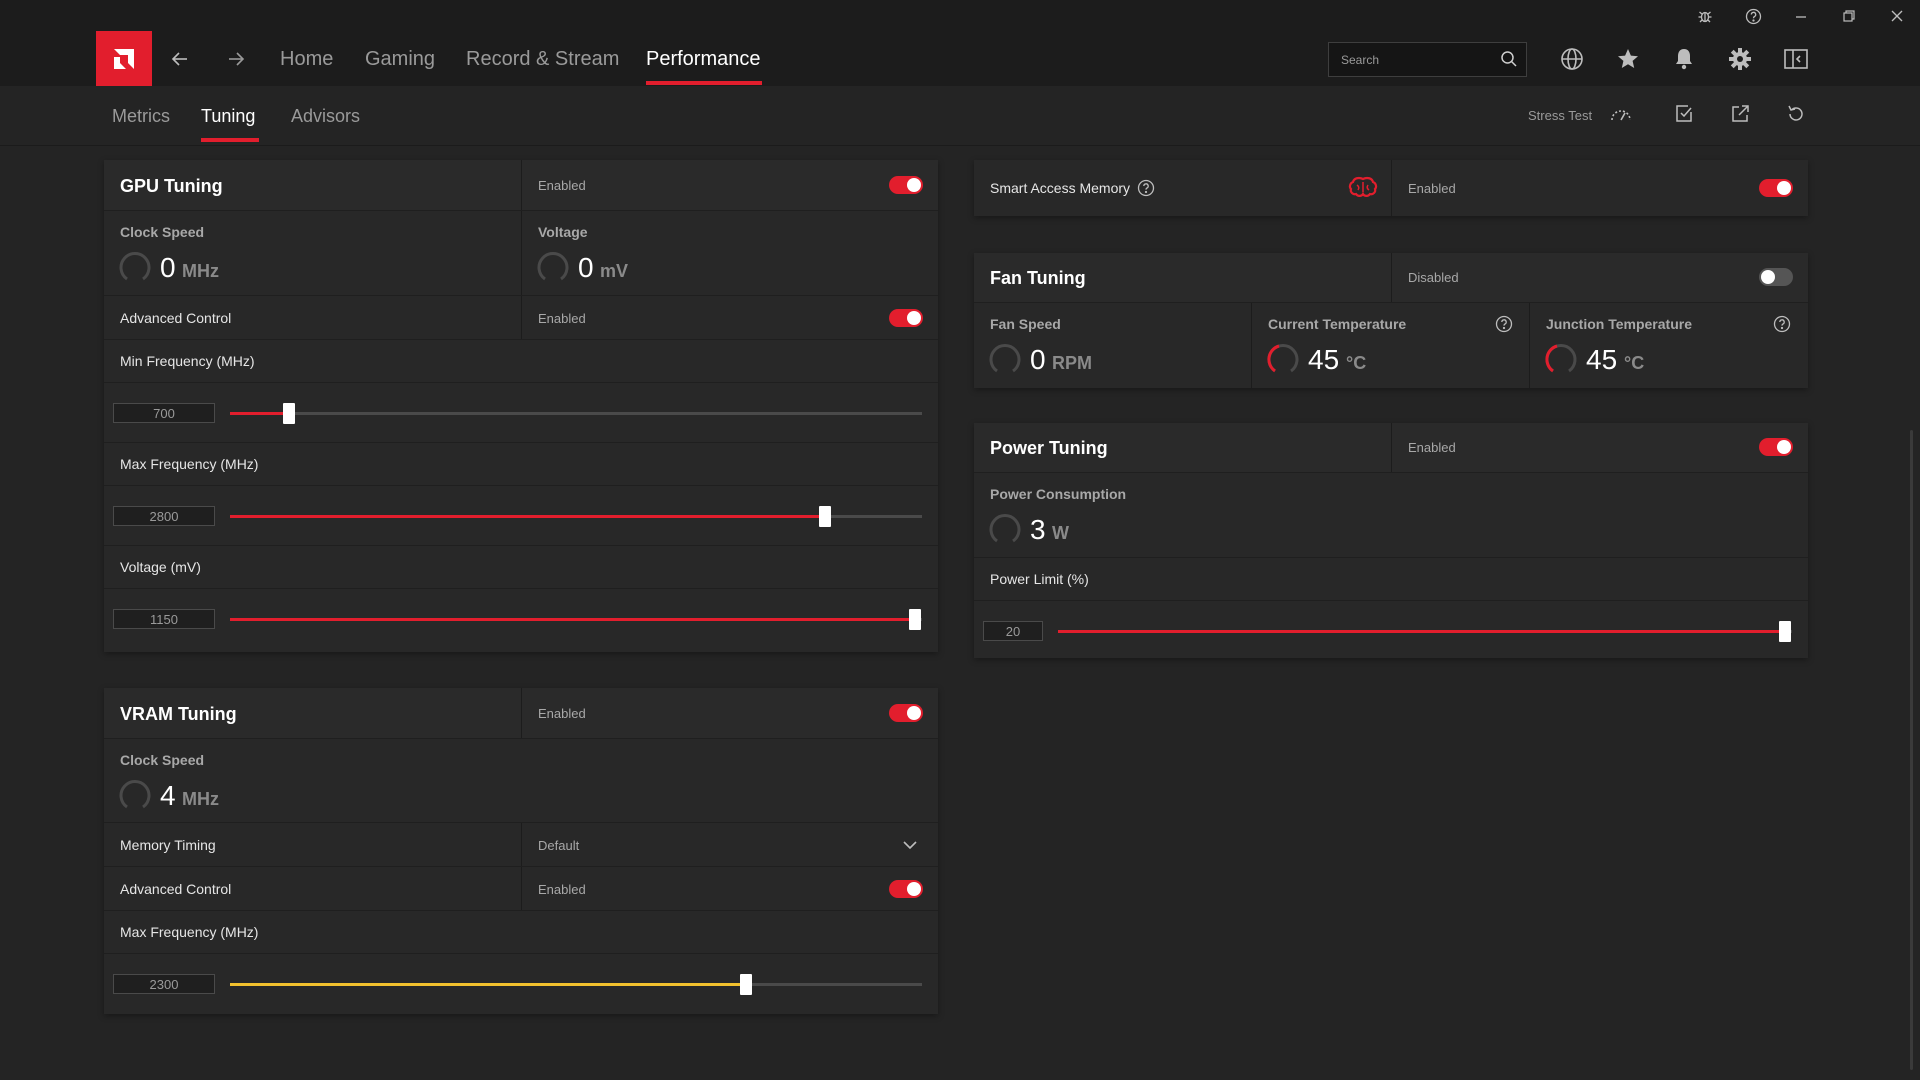  What do you see at coordinates (528, 516) in the screenshot?
I see `max-frequency-fill` at bounding box center [528, 516].